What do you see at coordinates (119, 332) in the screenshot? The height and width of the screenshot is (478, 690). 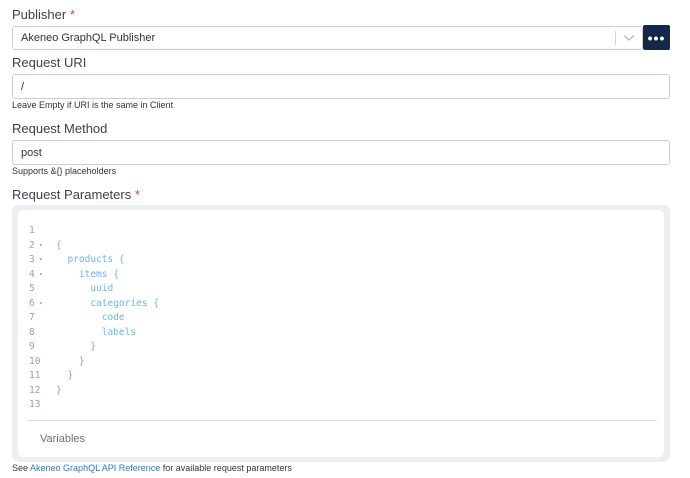 I see `code-text: labels` at bounding box center [119, 332].